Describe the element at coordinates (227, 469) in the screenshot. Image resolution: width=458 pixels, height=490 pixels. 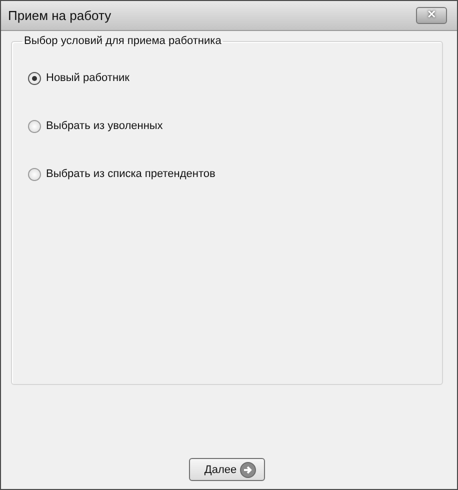
I see `next-button: Далее` at that location.